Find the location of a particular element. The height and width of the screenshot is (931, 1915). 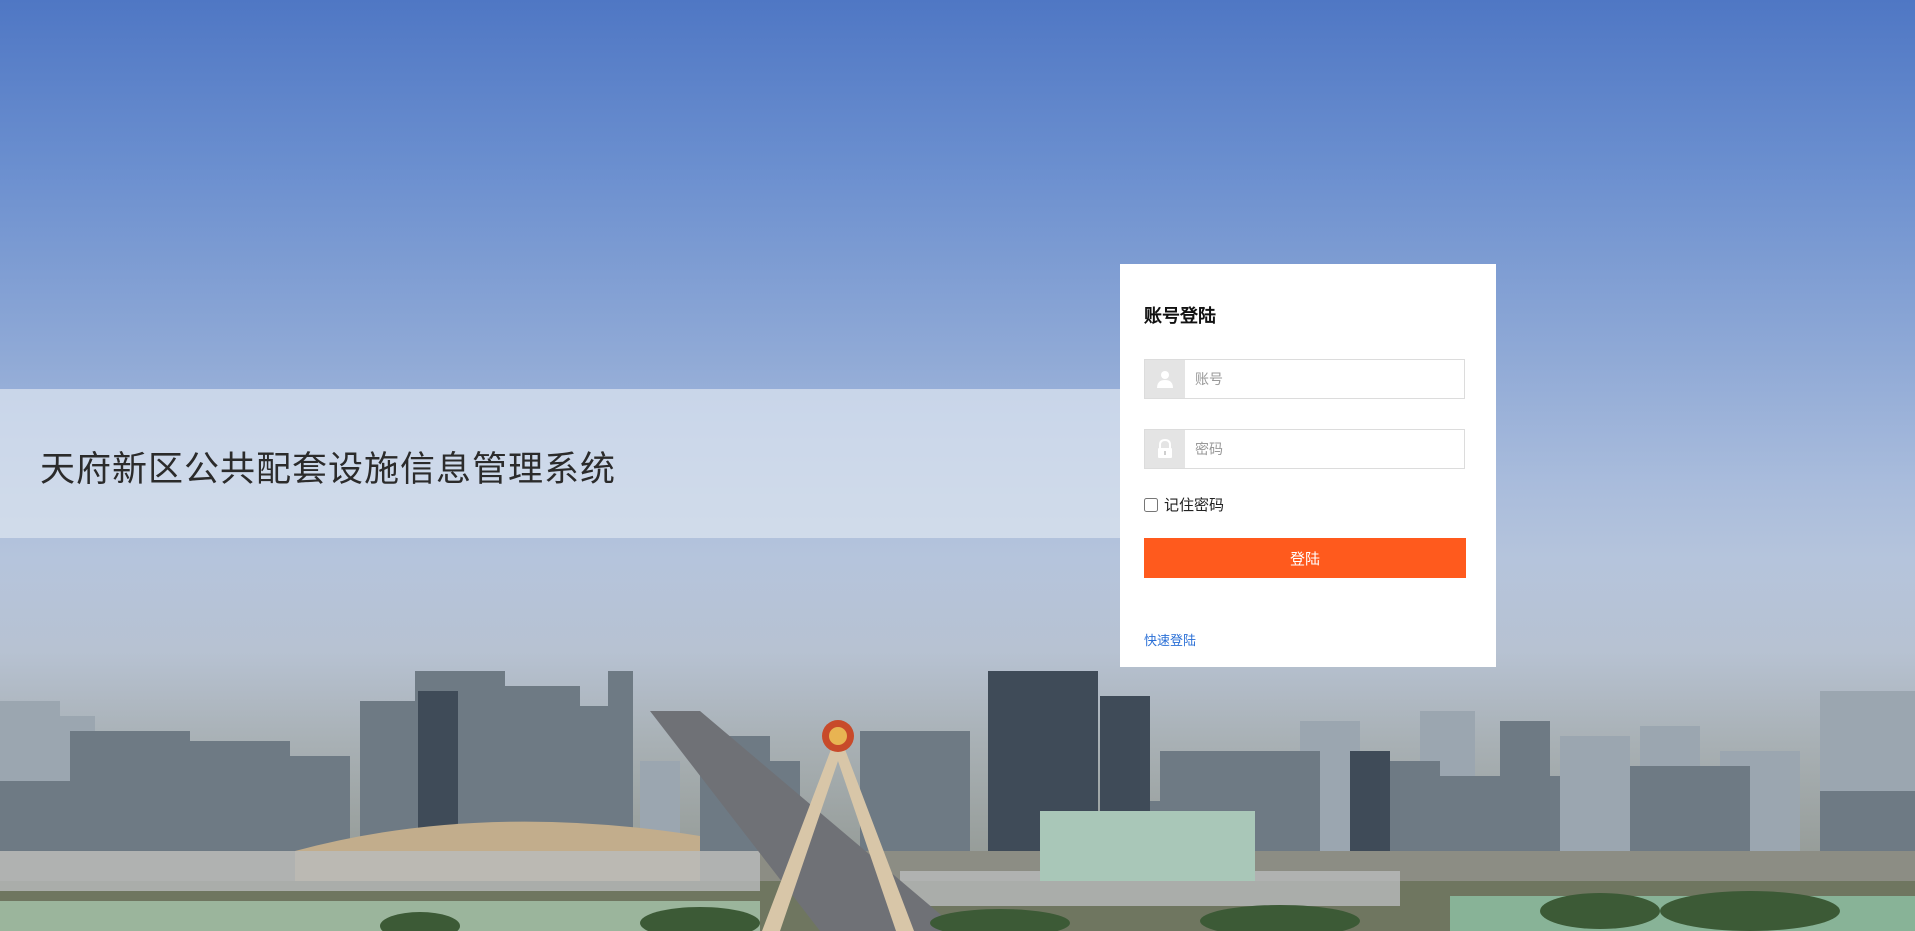

username-input is located at coordinates (1324, 379).